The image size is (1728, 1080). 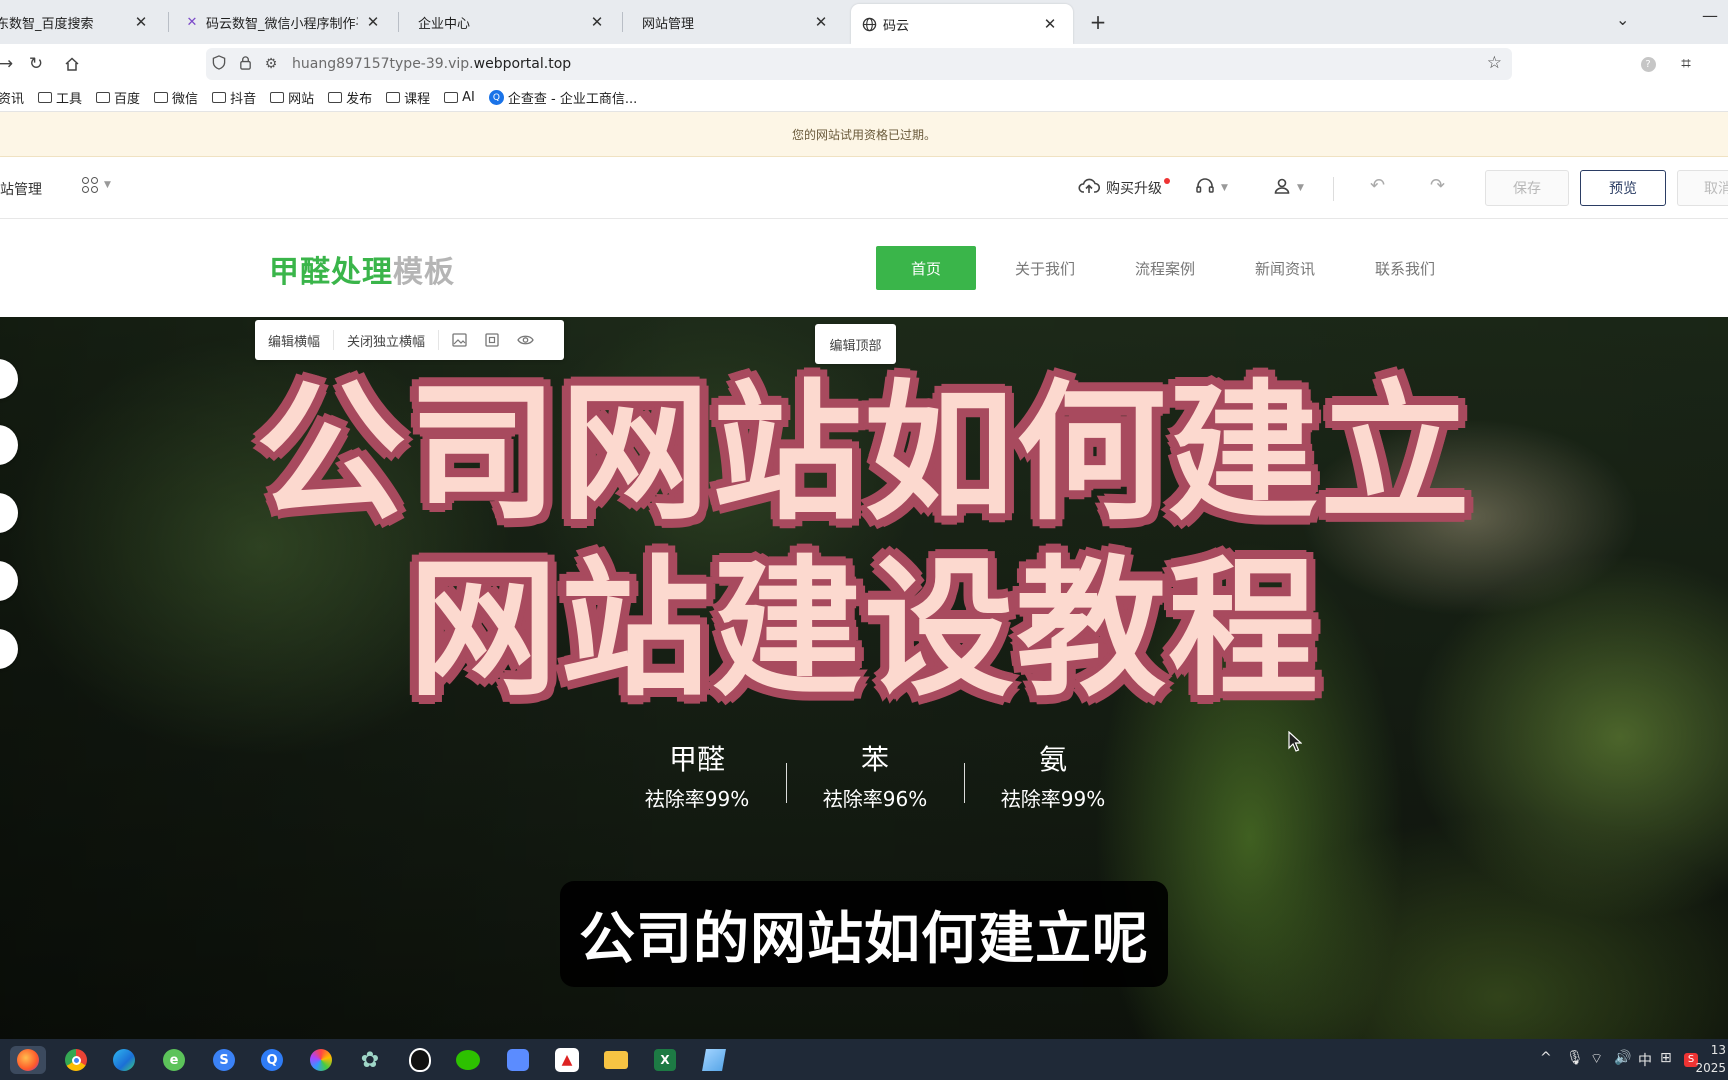 What do you see at coordinates (1622, 19) in the screenshot?
I see `tab-list-chevron-icon: ⌄` at bounding box center [1622, 19].